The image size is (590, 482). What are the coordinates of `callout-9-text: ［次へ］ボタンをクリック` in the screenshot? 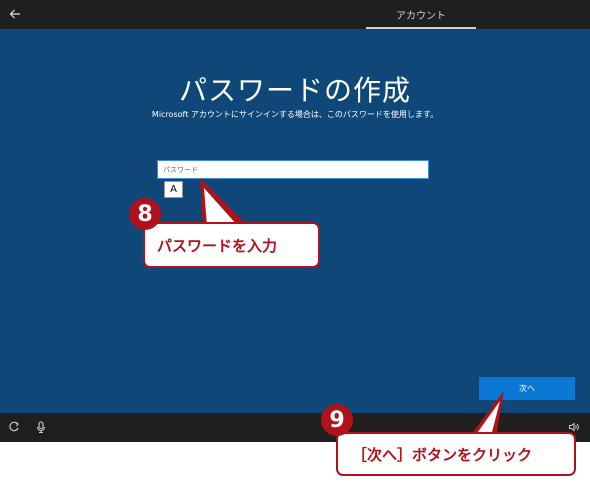 It's located at (442, 454).